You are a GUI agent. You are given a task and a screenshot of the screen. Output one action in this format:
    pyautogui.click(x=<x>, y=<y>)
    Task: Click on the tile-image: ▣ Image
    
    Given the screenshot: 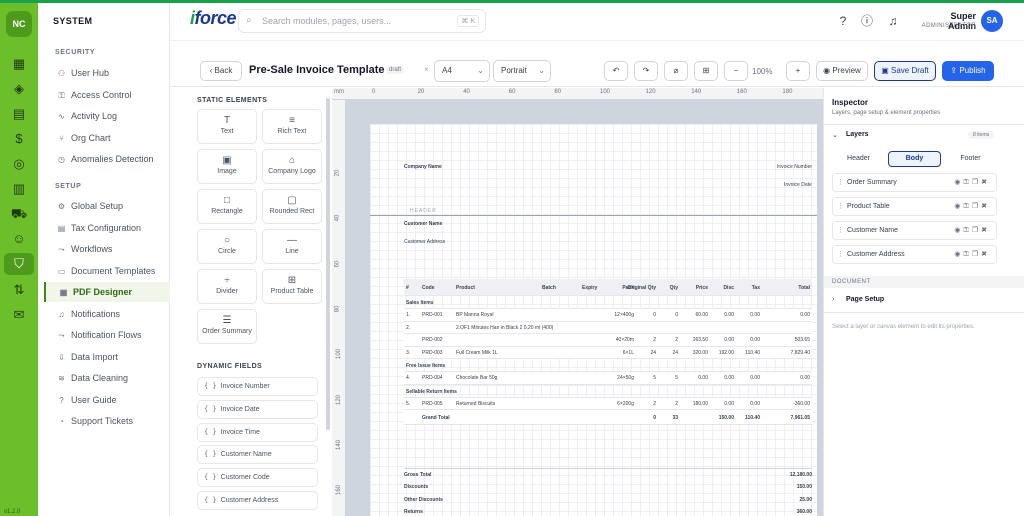 What is the action you would take?
    pyautogui.click(x=227, y=166)
    